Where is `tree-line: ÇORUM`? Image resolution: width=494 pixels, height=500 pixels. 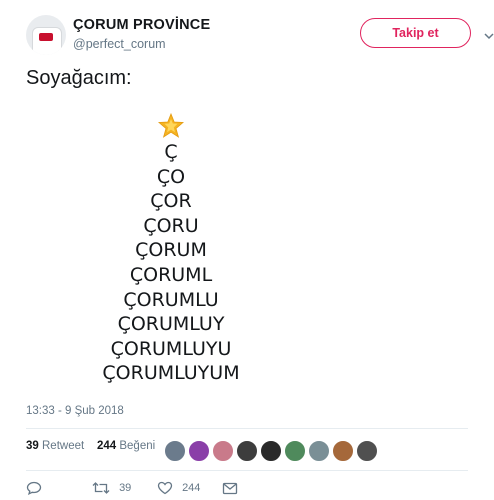
tree-line: ÇORUM is located at coordinates (171, 250).